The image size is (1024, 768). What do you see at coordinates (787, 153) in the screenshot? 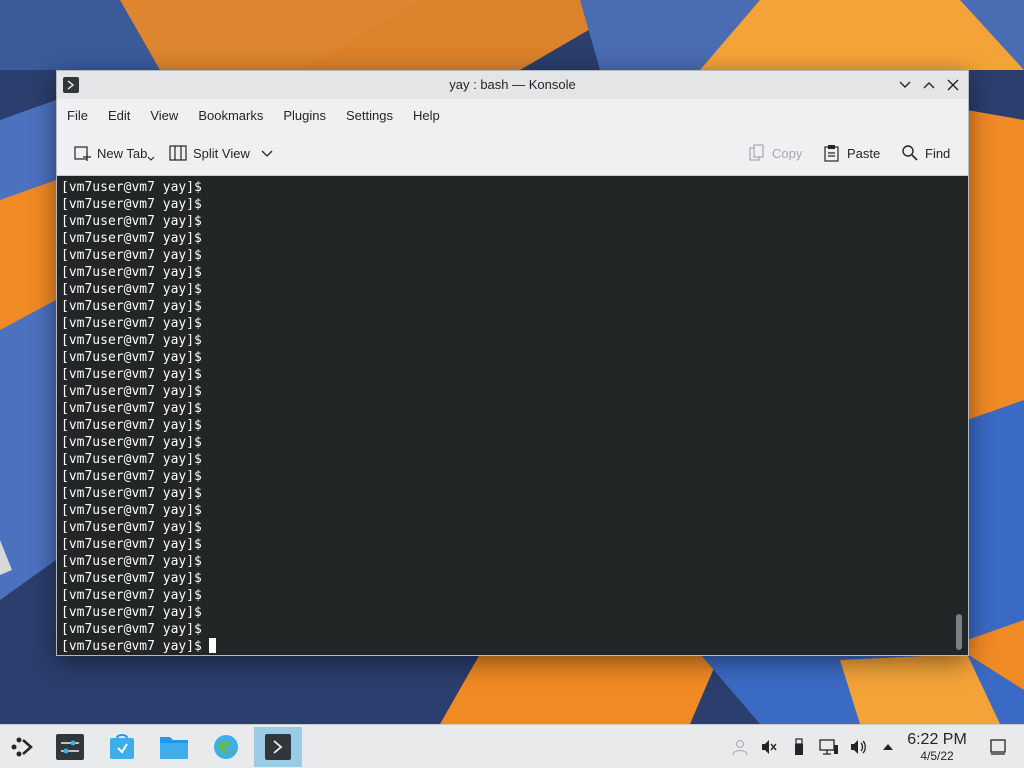
I see `copy-label: Copy` at bounding box center [787, 153].